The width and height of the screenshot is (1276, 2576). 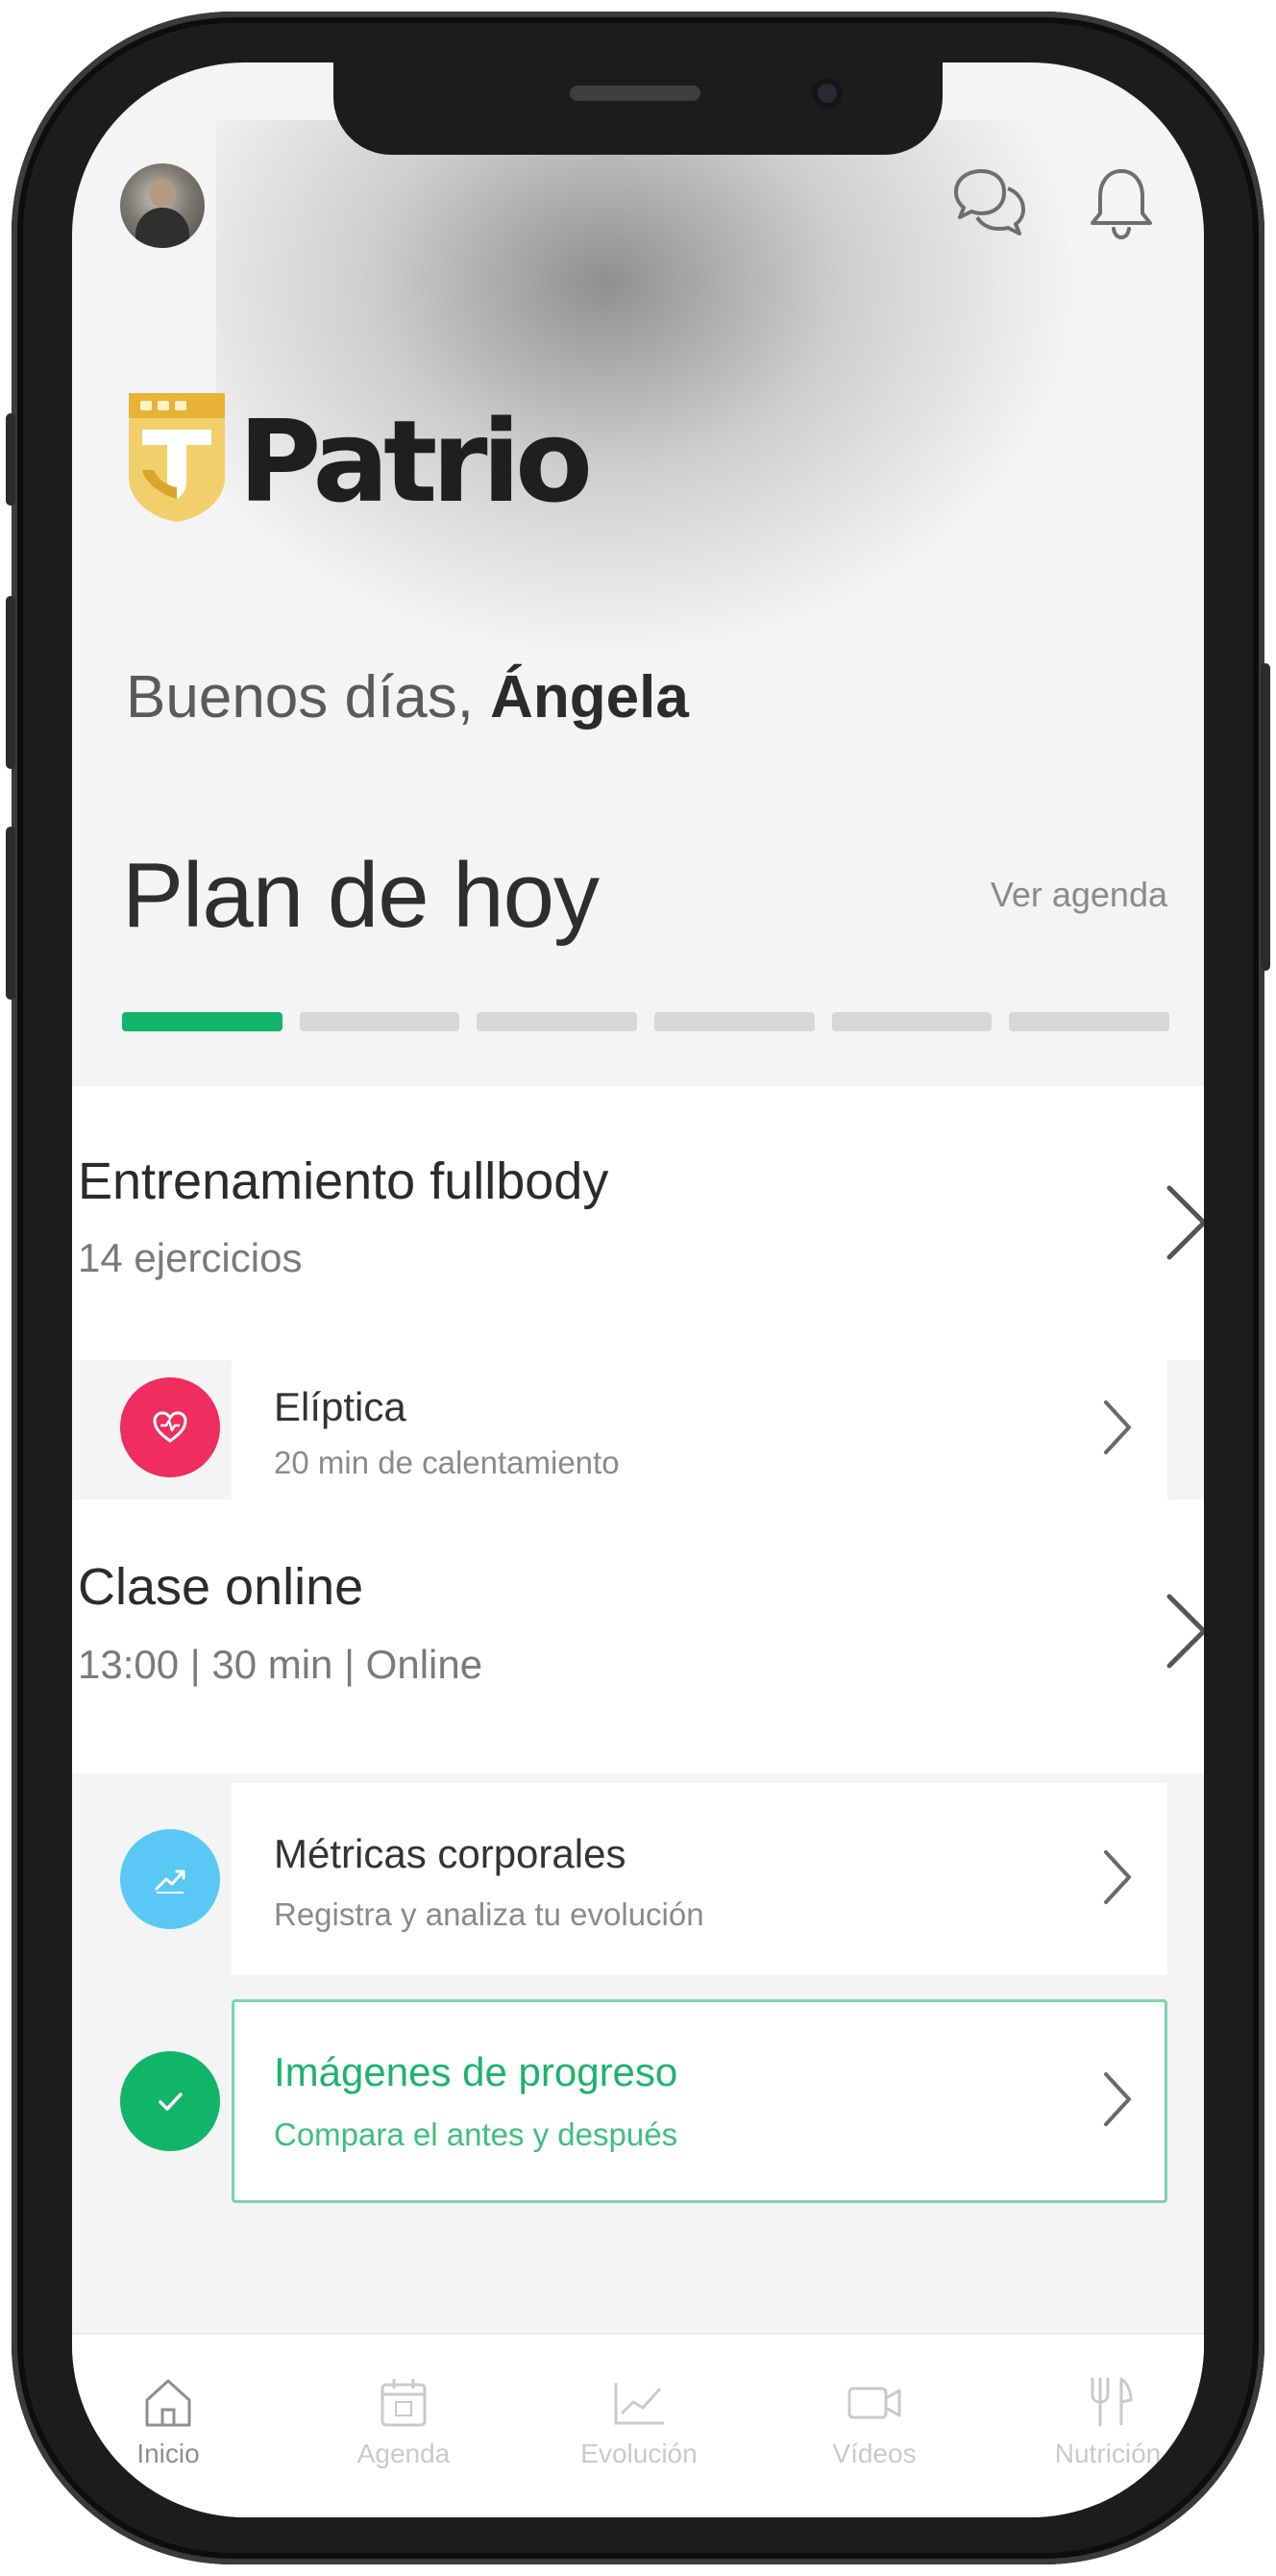 What do you see at coordinates (874, 2435) in the screenshot?
I see `nav-item-videos: Vídeos` at bounding box center [874, 2435].